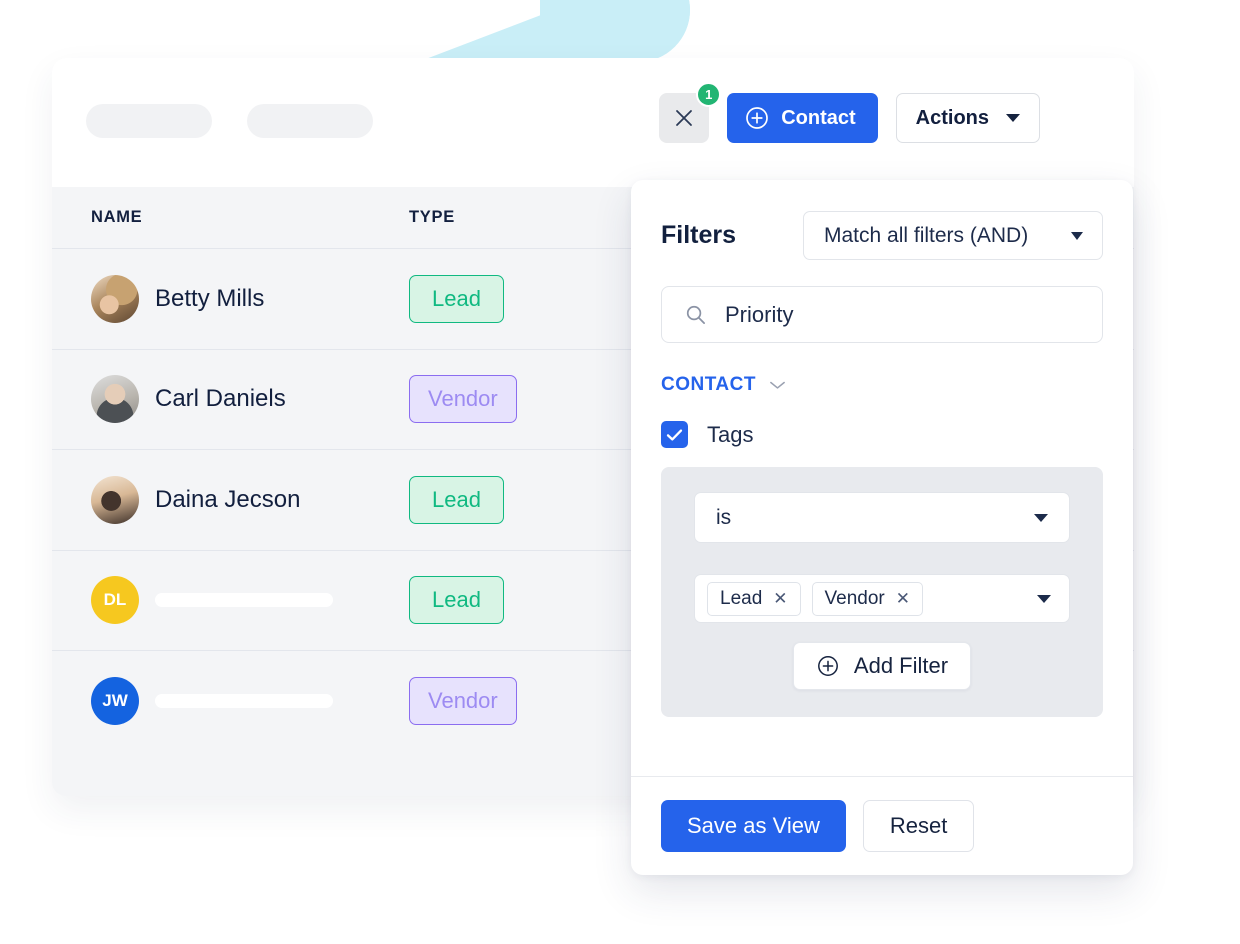 This screenshot has height=944, width=1240. Describe the element at coordinates (902, 314) in the screenshot. I see `filter-search-input` at that location.